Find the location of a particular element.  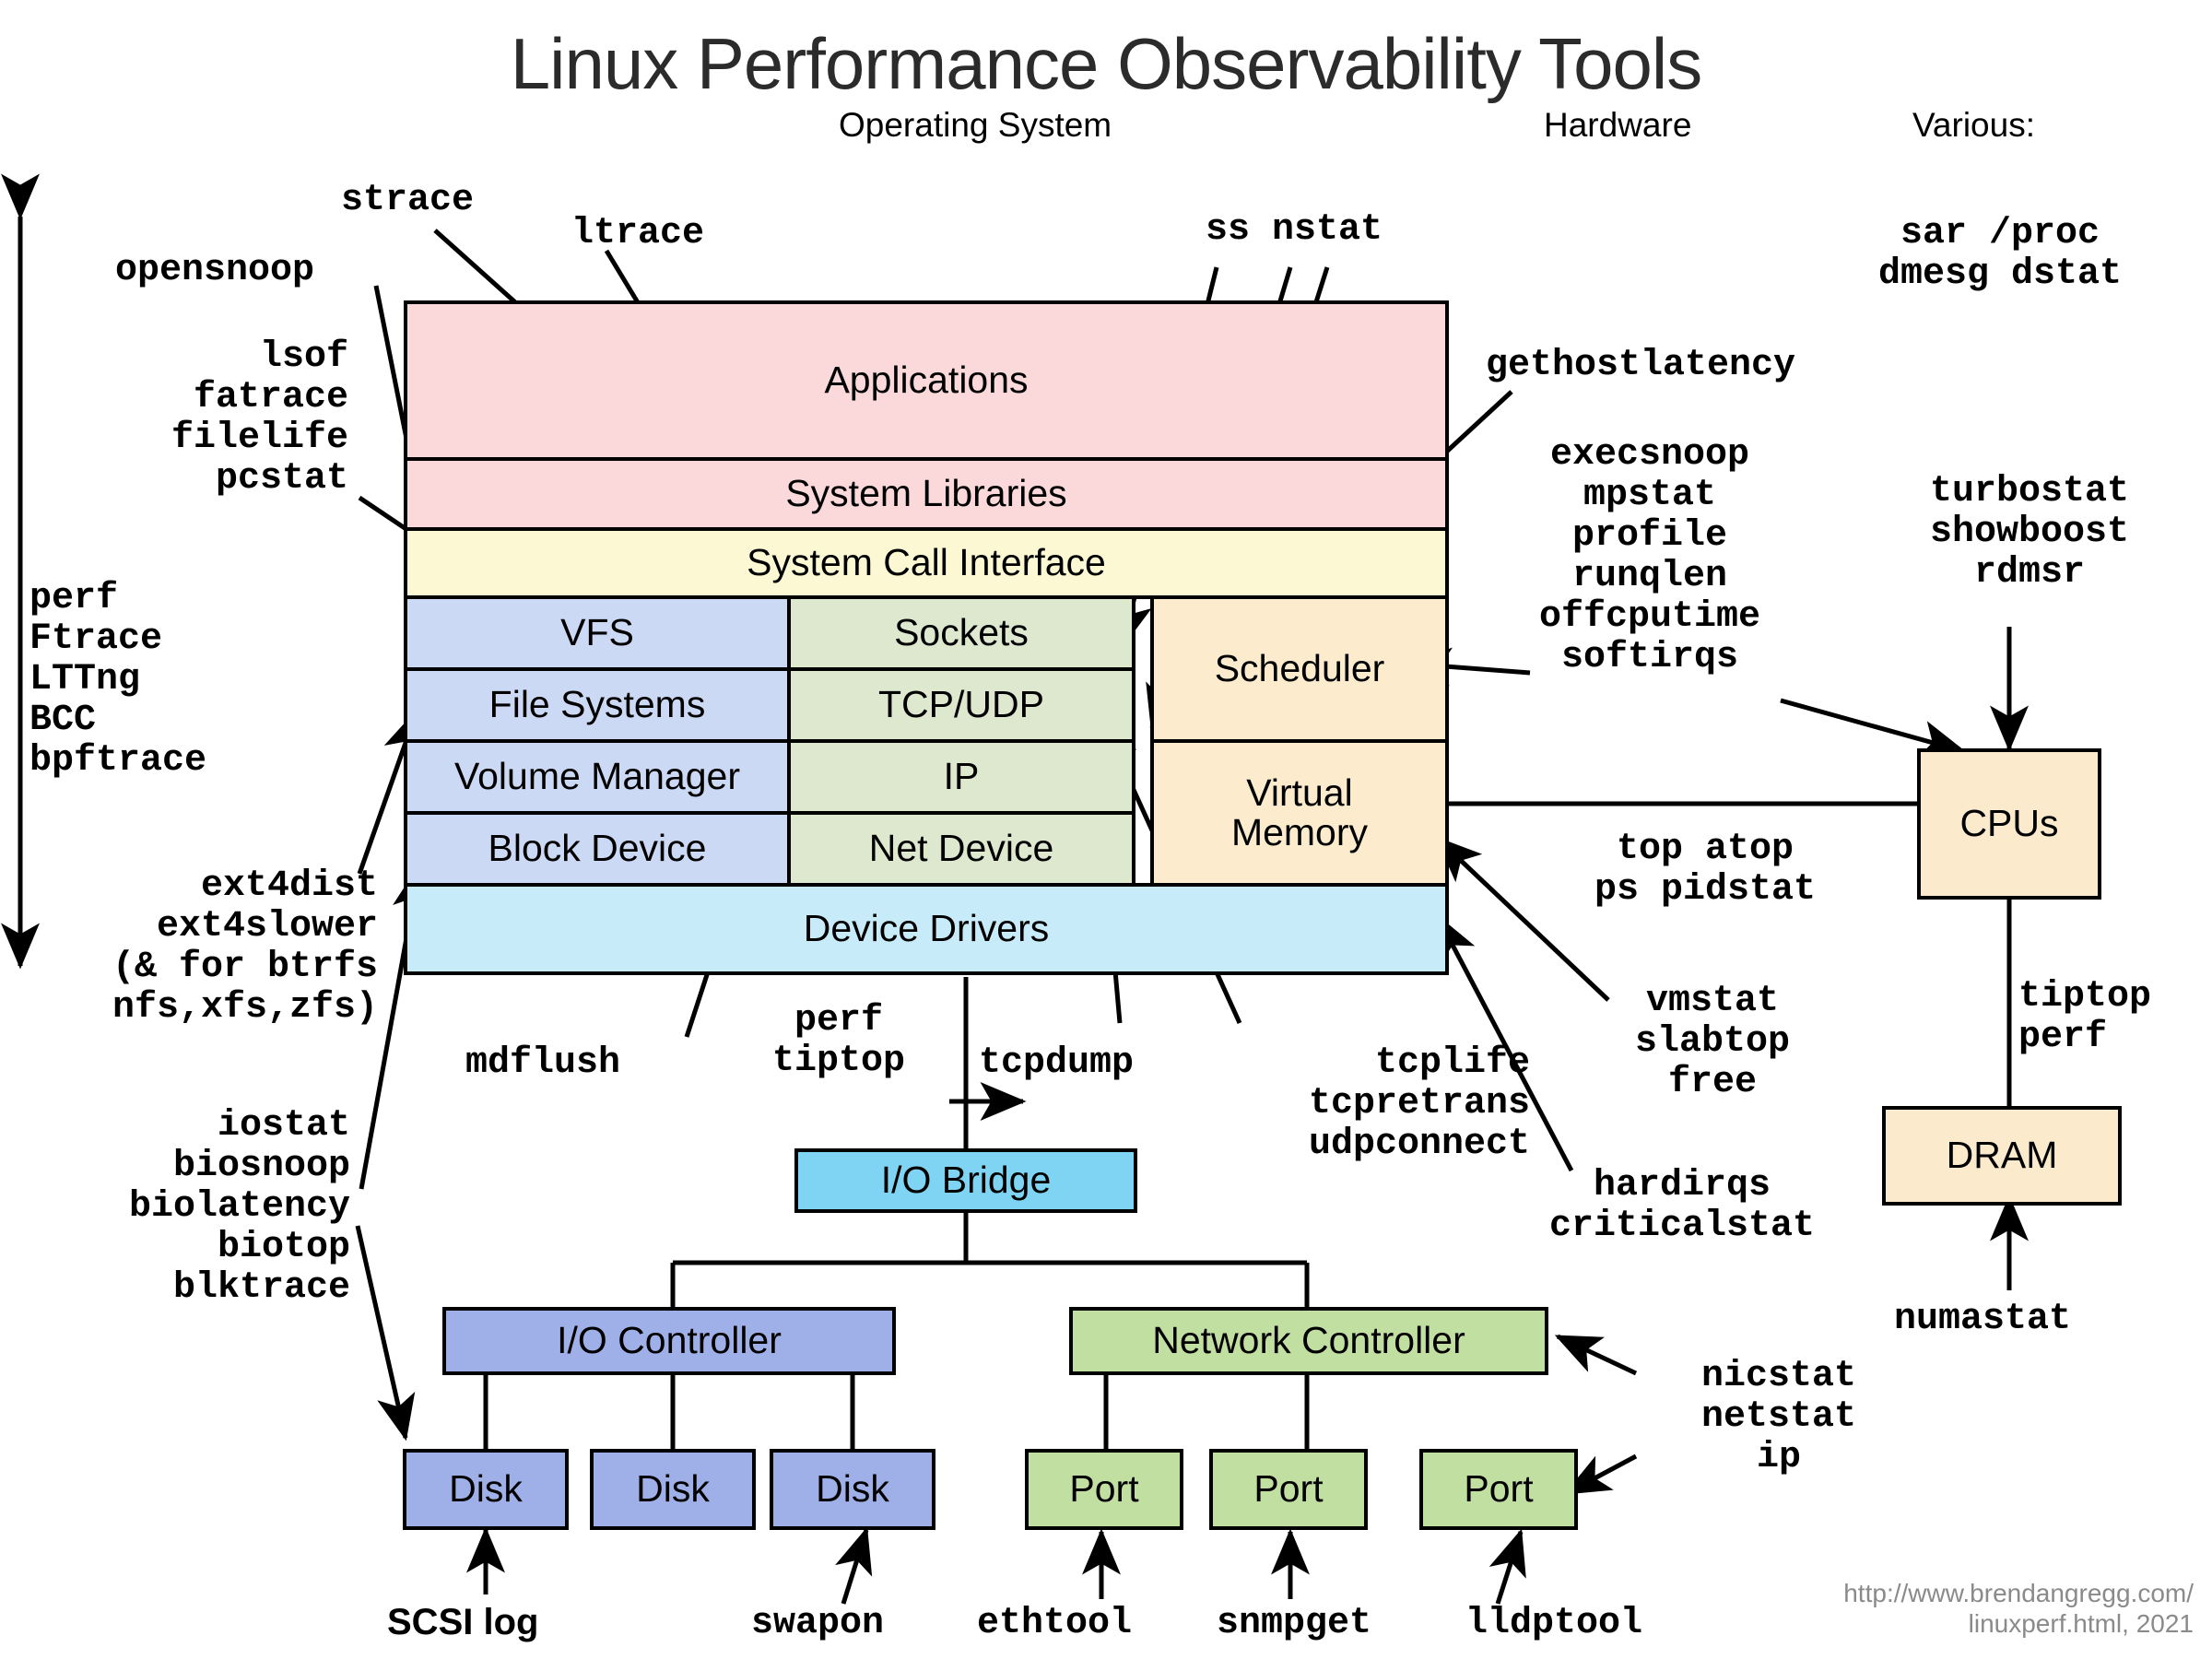

label-tcp-group: tcplife tcpretrans udpconnect is located at coordinates (1419, 1103).